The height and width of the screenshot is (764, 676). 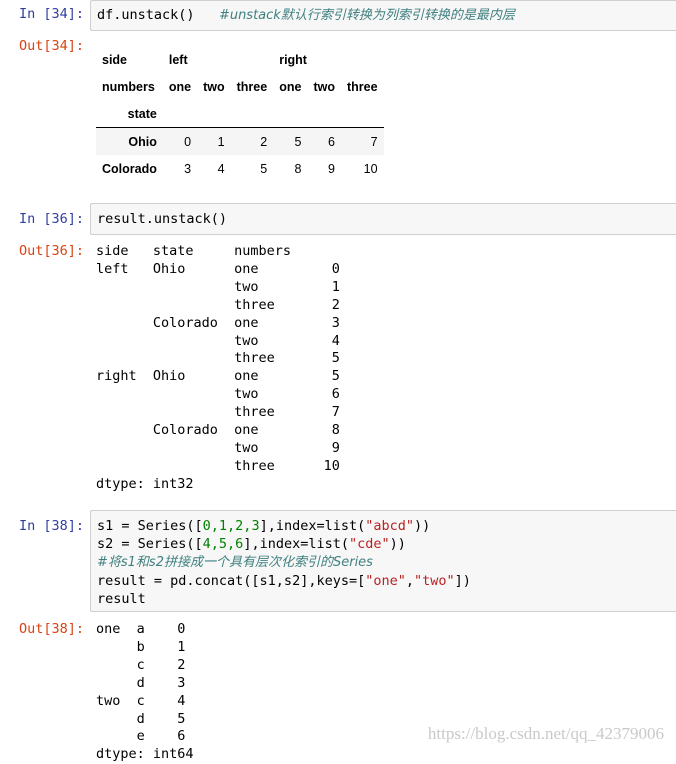 What do you see at coordinates (180, 141) in the screenshot?
I see `table-cell: 0` at bounding box center [180, 141].